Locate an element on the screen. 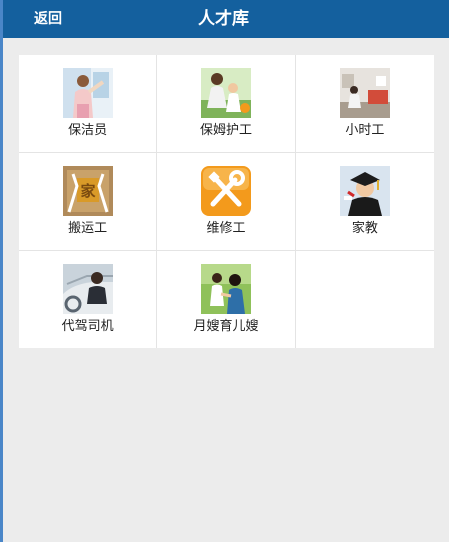 The height and width of the screenshot is (542, 449). category-label: 保姆护工 is located at coordinates (225, 130).